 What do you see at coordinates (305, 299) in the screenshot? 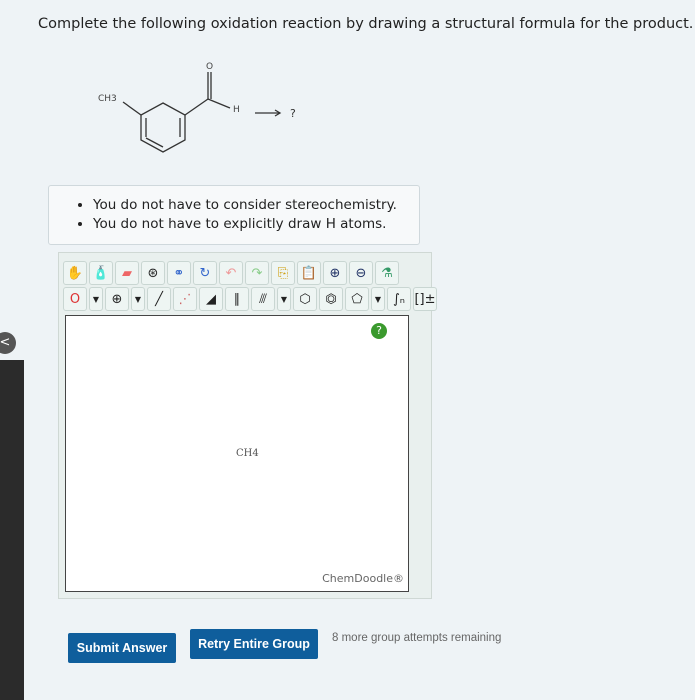
I see `cyclohexane-icon: ⬡` at bounding box center [305, 299].